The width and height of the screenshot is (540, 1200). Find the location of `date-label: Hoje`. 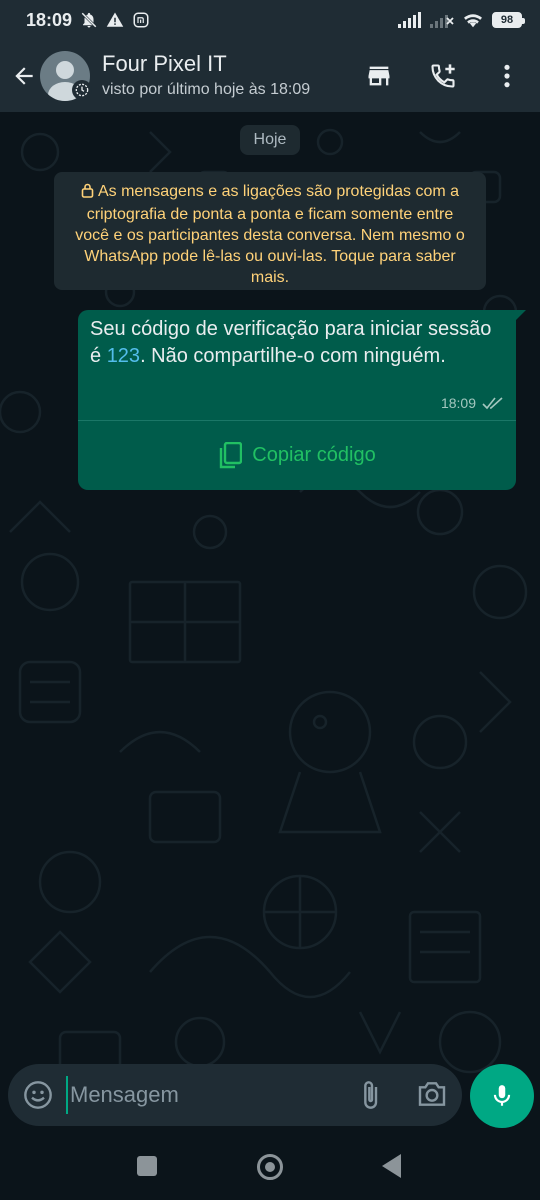

date-label: Hoje is located at coordinates (270, 139).